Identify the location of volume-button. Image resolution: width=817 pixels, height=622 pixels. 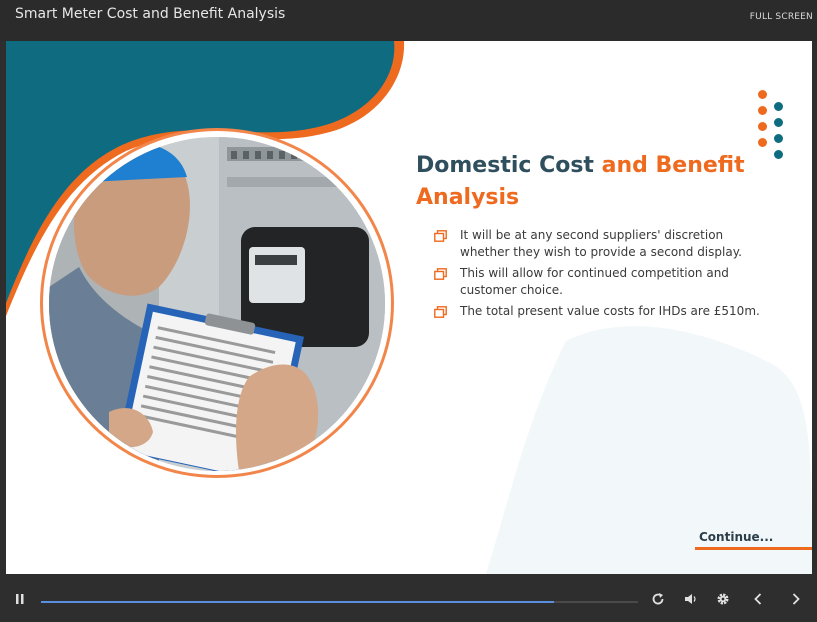
(691, 599).